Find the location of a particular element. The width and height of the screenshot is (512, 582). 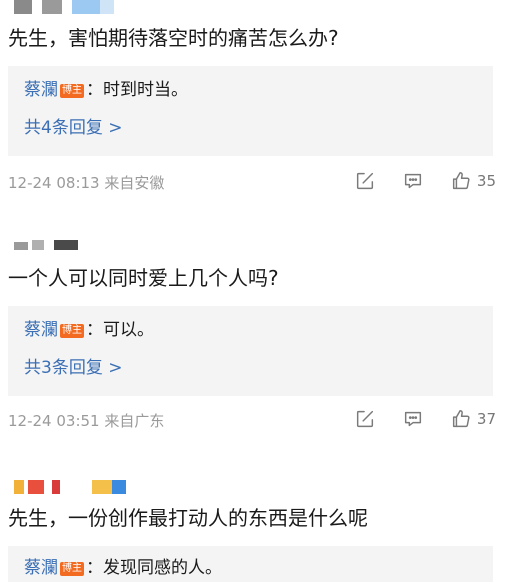

comment-meta: 12-24 08:13 来自安徽 is located at coordinates (86, 183).